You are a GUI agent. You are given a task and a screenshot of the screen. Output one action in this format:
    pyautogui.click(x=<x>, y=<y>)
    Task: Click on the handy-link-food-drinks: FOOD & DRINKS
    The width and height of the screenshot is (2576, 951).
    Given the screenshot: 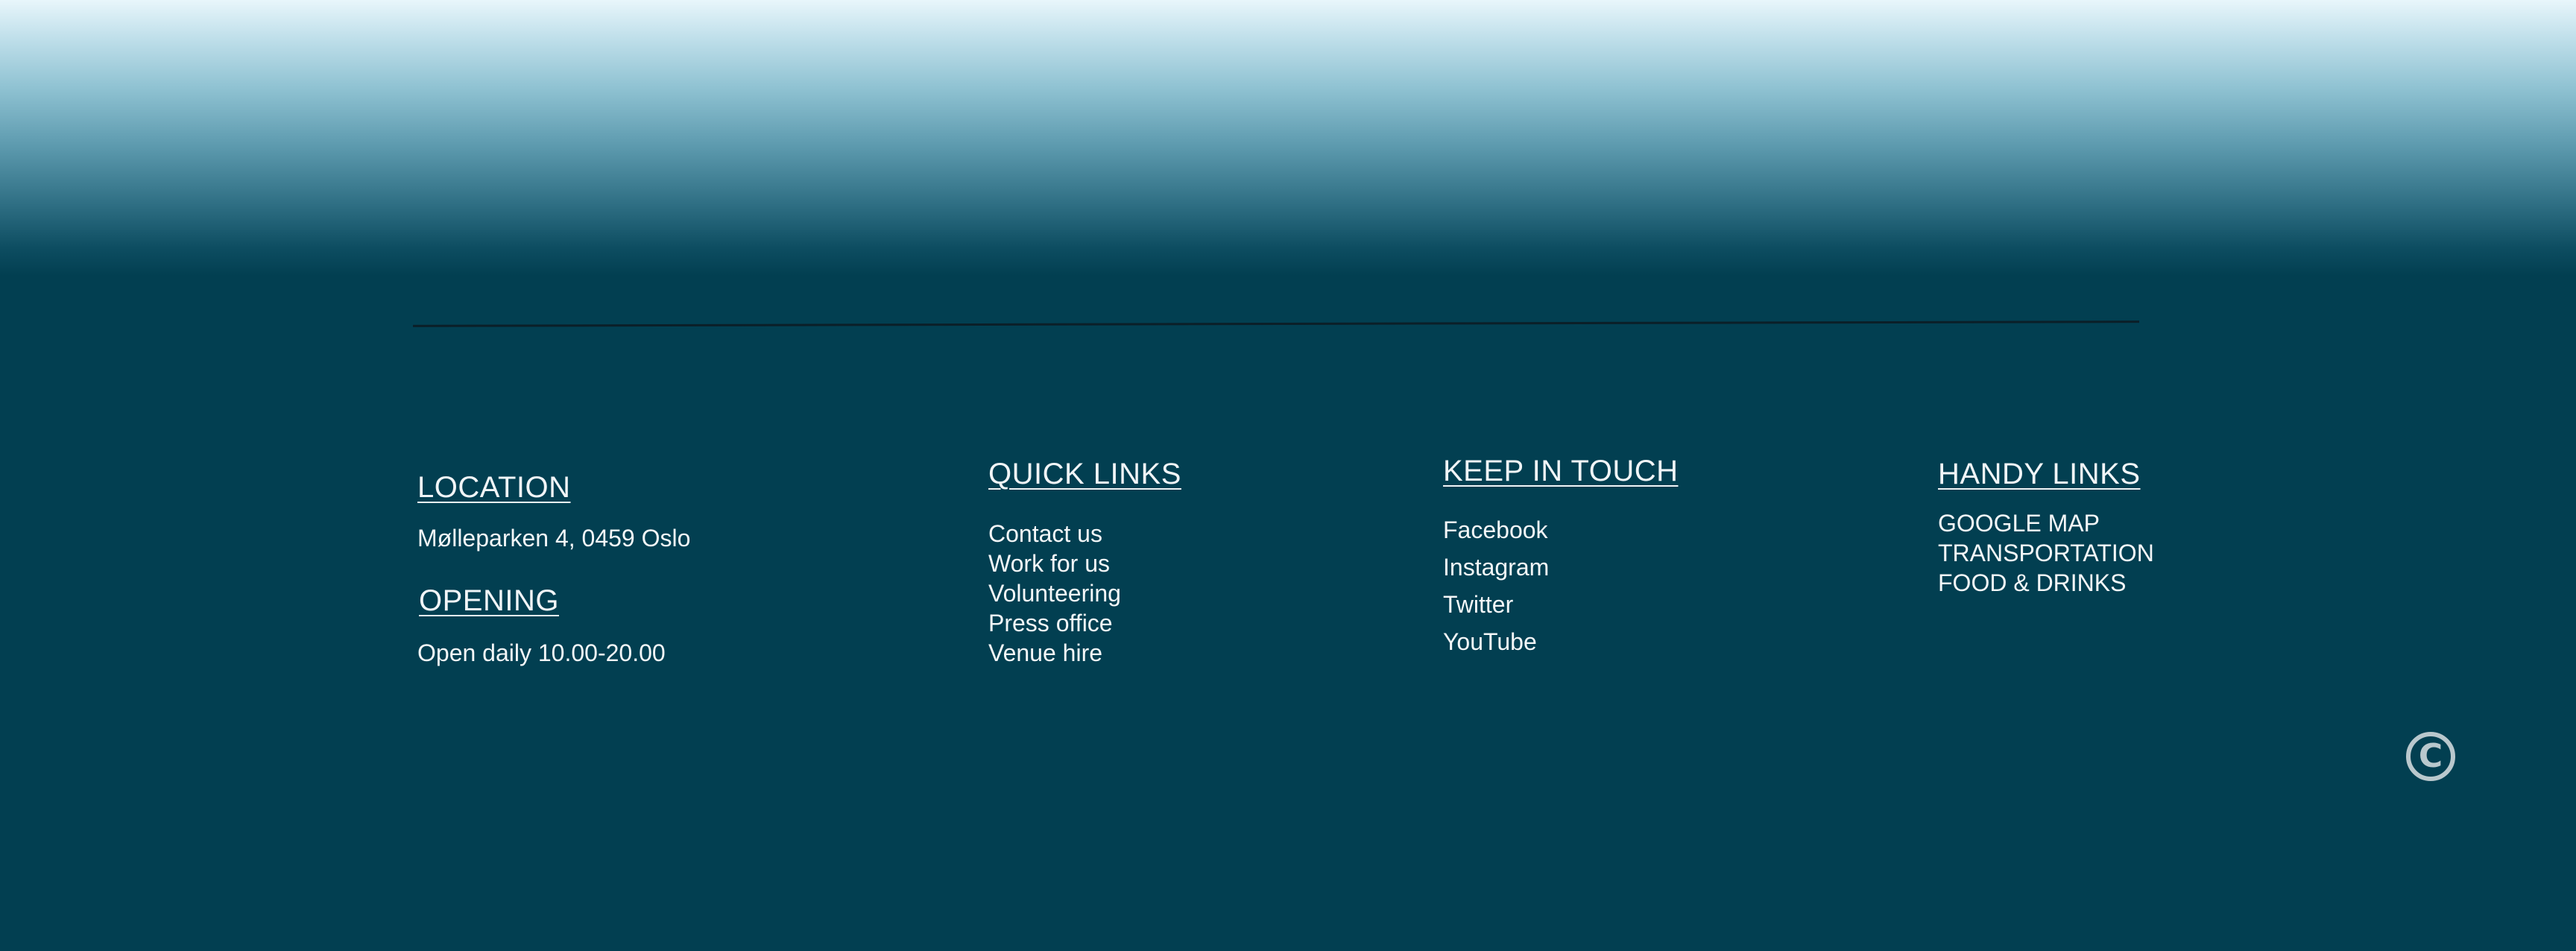 What is the action you would take?
    pyautogui.click(x=2046, y=583)
    